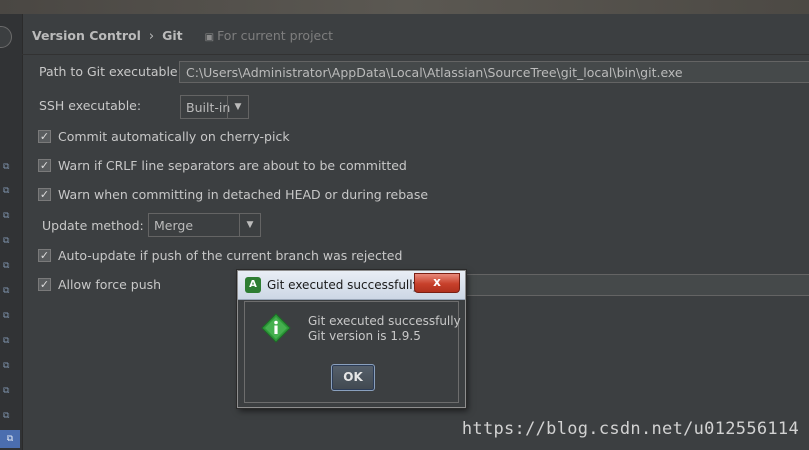 The image size is (809, 450). I want to click on git-path-label: Path to Git executable:, so click(110, 71).